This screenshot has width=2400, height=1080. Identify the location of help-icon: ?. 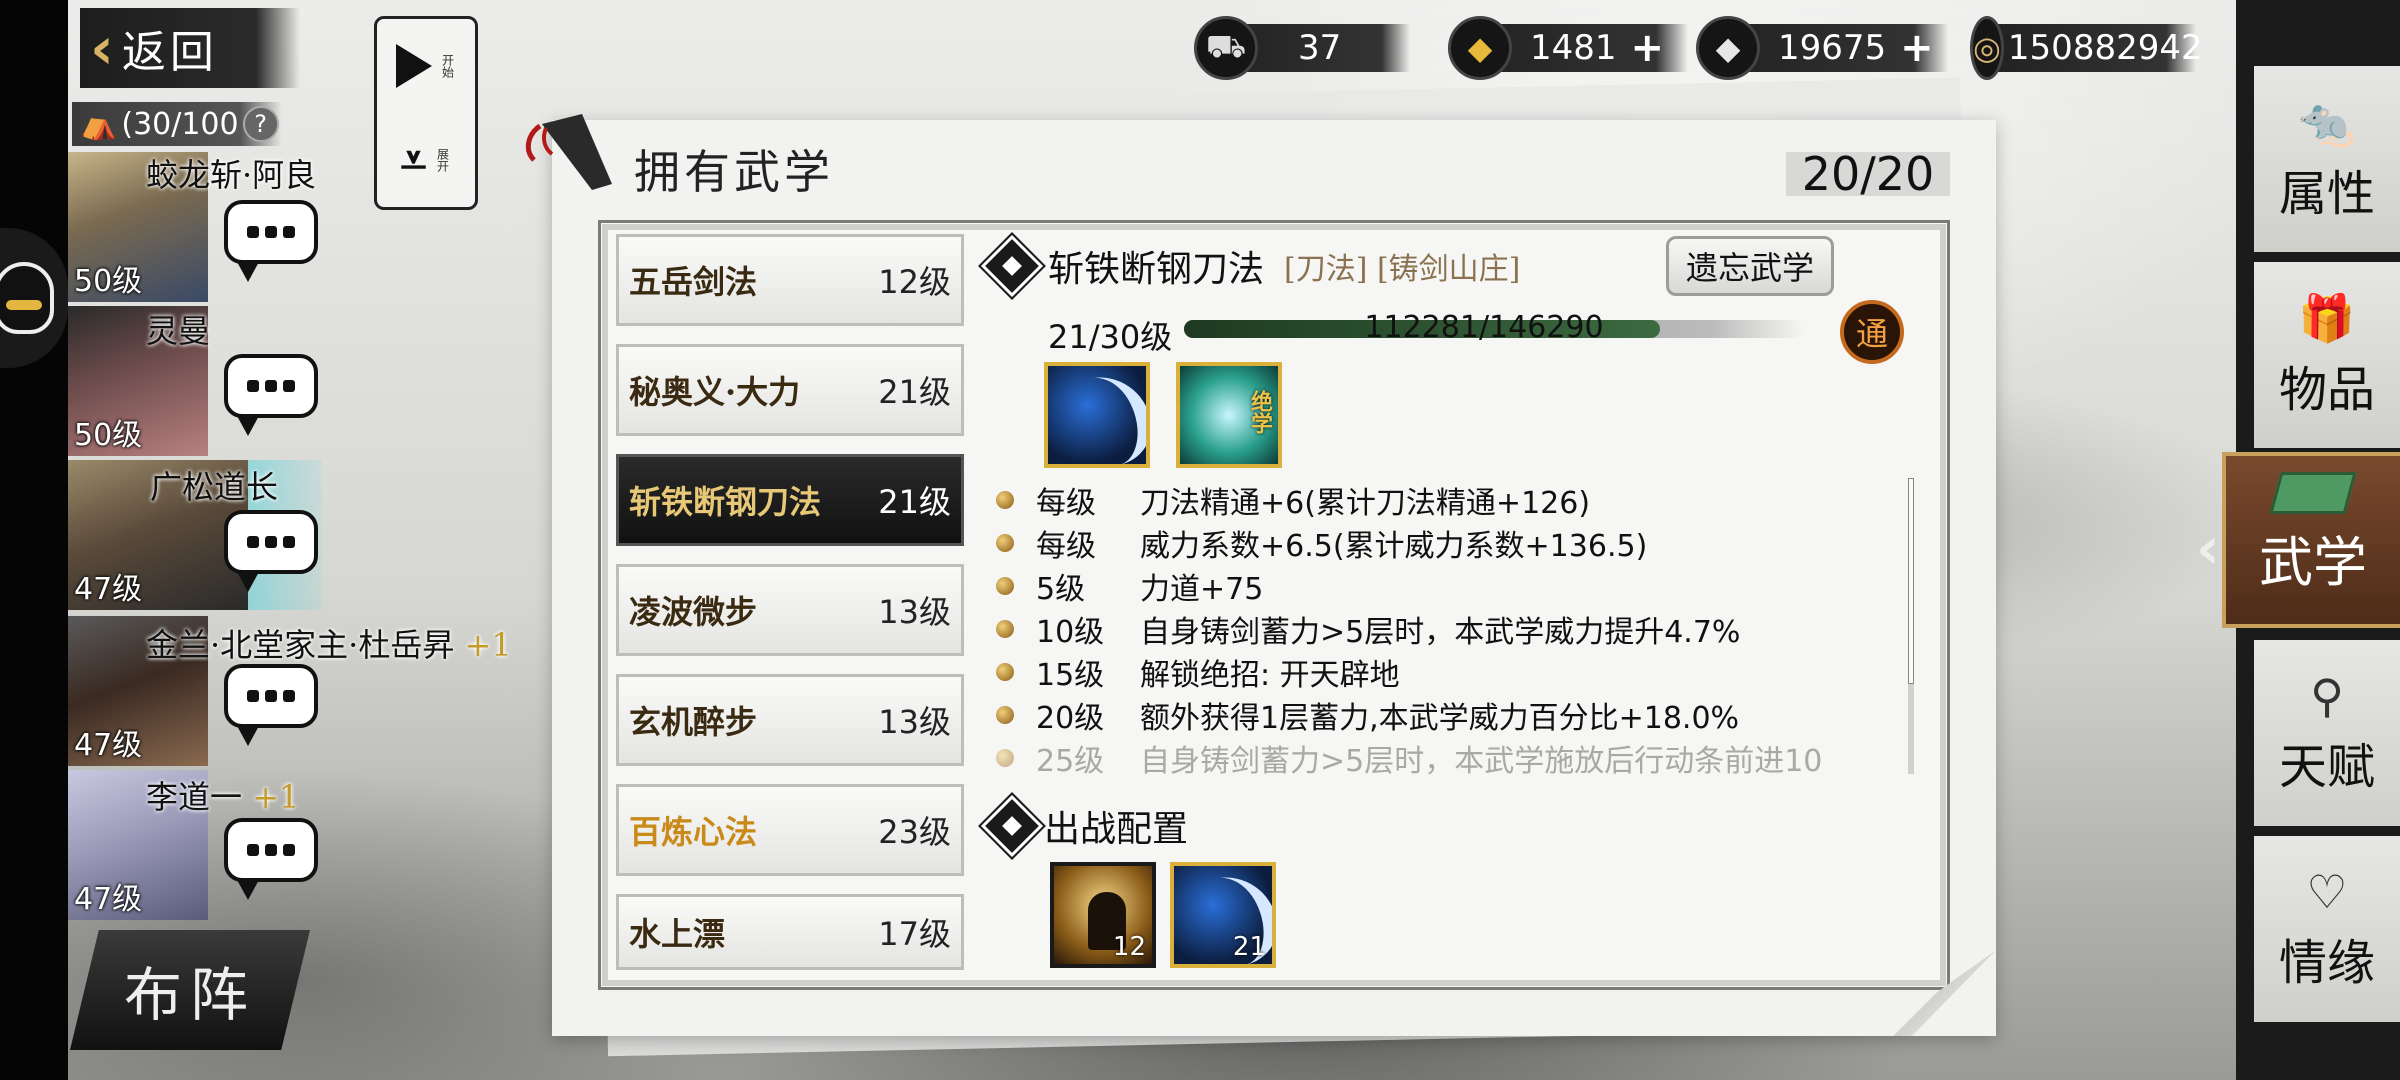
(260, 124).